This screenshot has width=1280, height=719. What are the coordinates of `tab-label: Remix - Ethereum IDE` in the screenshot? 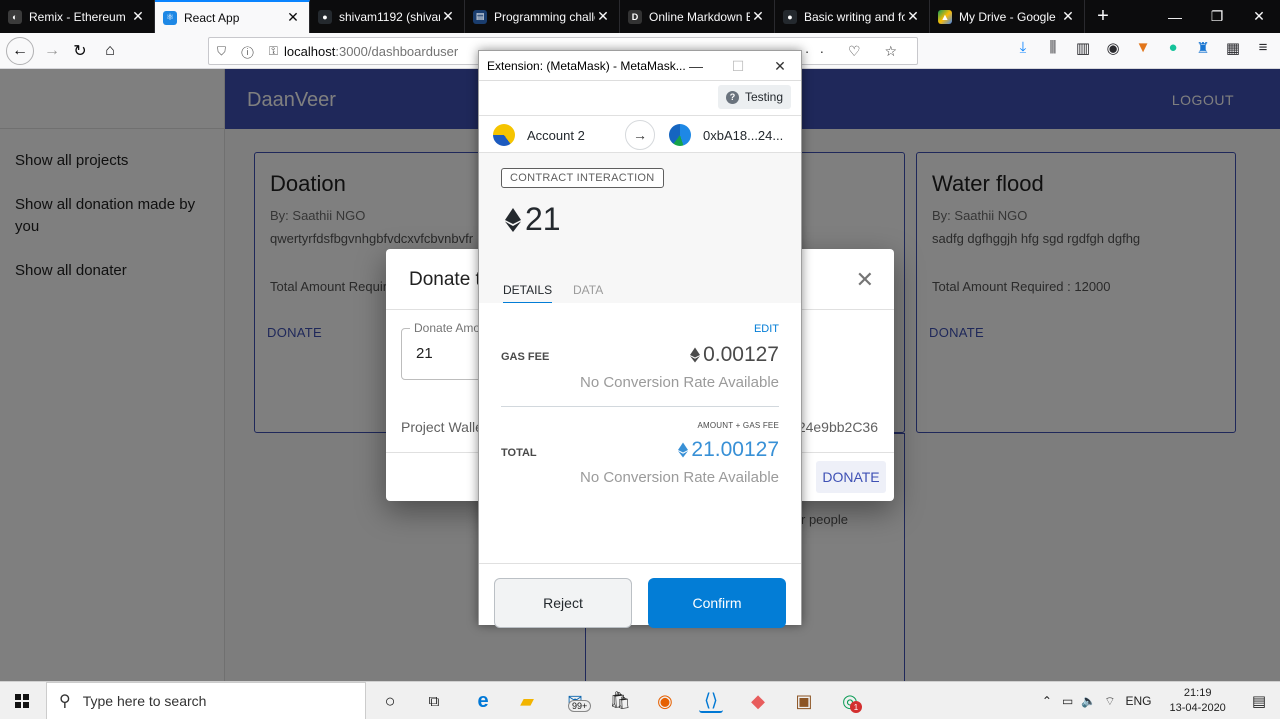 It's located at (79, 16).